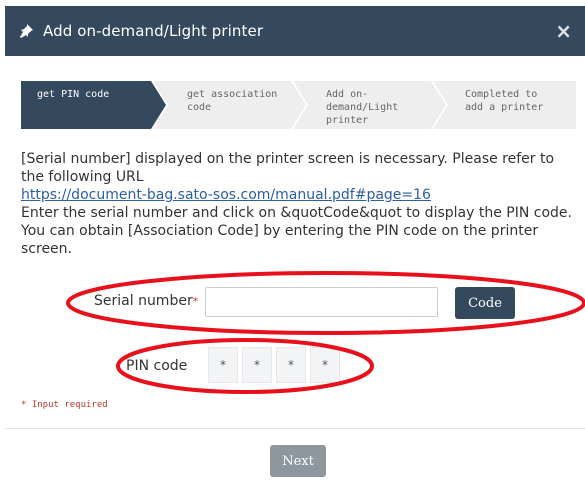 Image resolution: width=585 pixels, height=486 pixels. I want to click on pin-digit-3: *, so click(291, 365).